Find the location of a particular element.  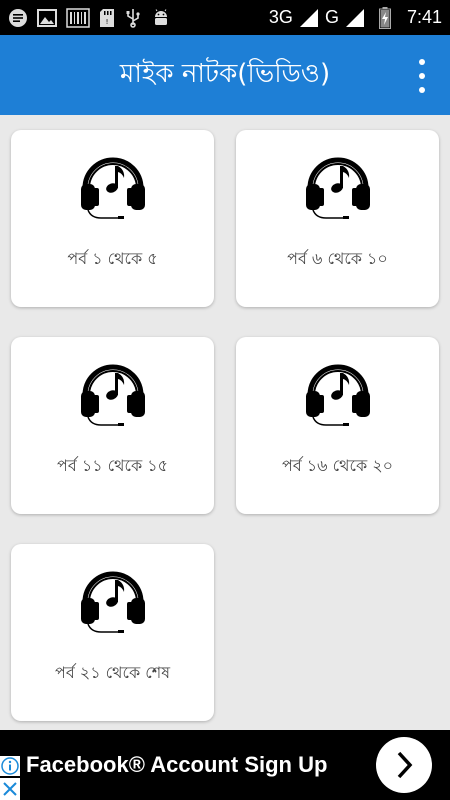

sd-card-icon: ! is located at coordinates (107, 18).